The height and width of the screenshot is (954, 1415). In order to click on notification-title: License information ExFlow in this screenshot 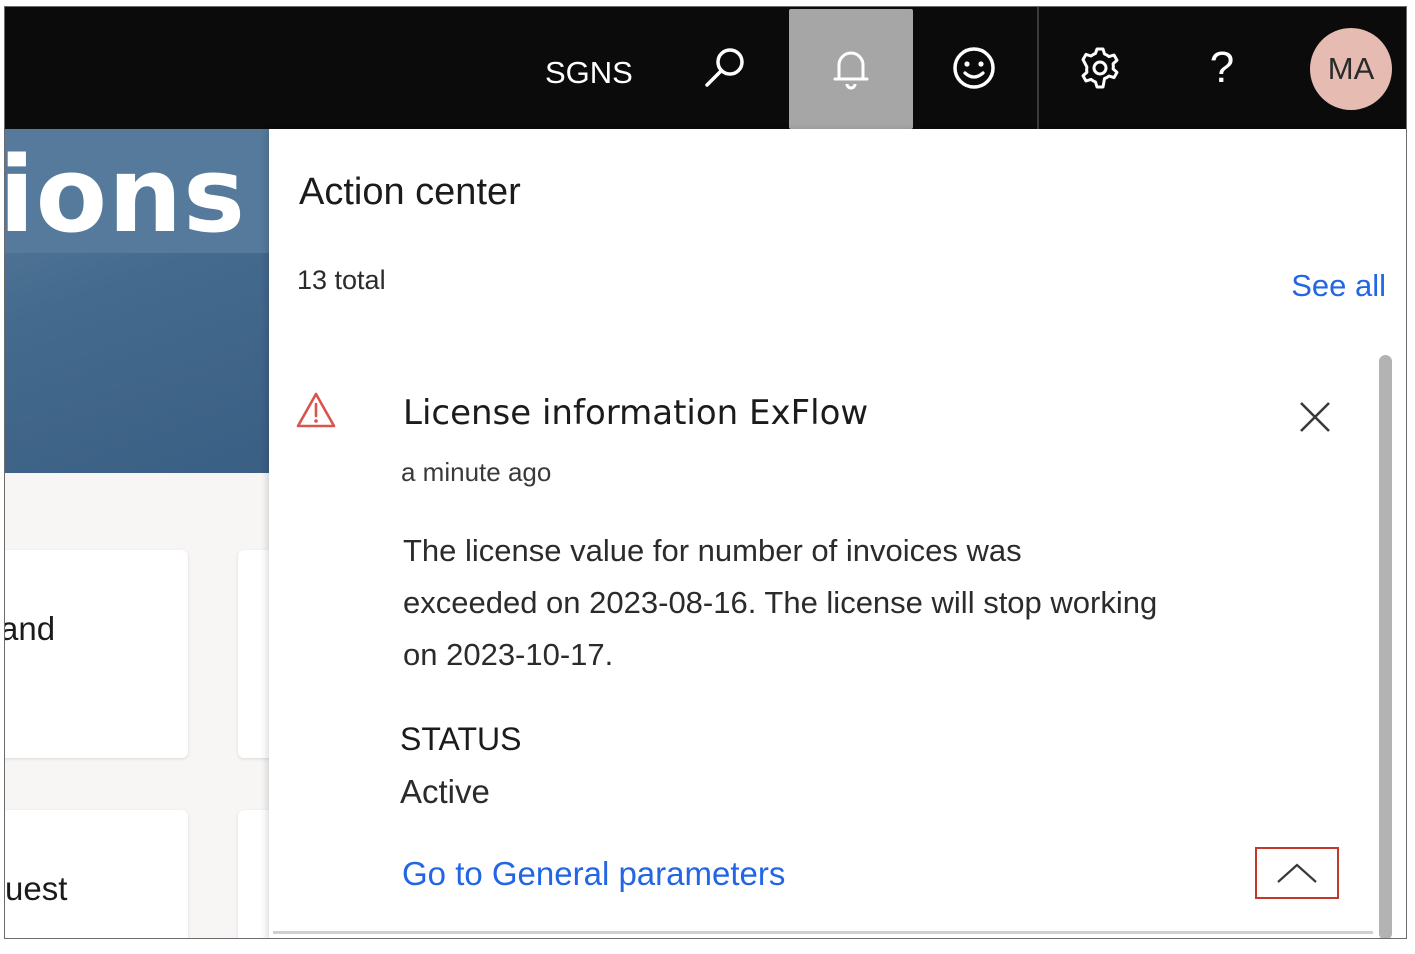, I will do `click(636, 413)`.